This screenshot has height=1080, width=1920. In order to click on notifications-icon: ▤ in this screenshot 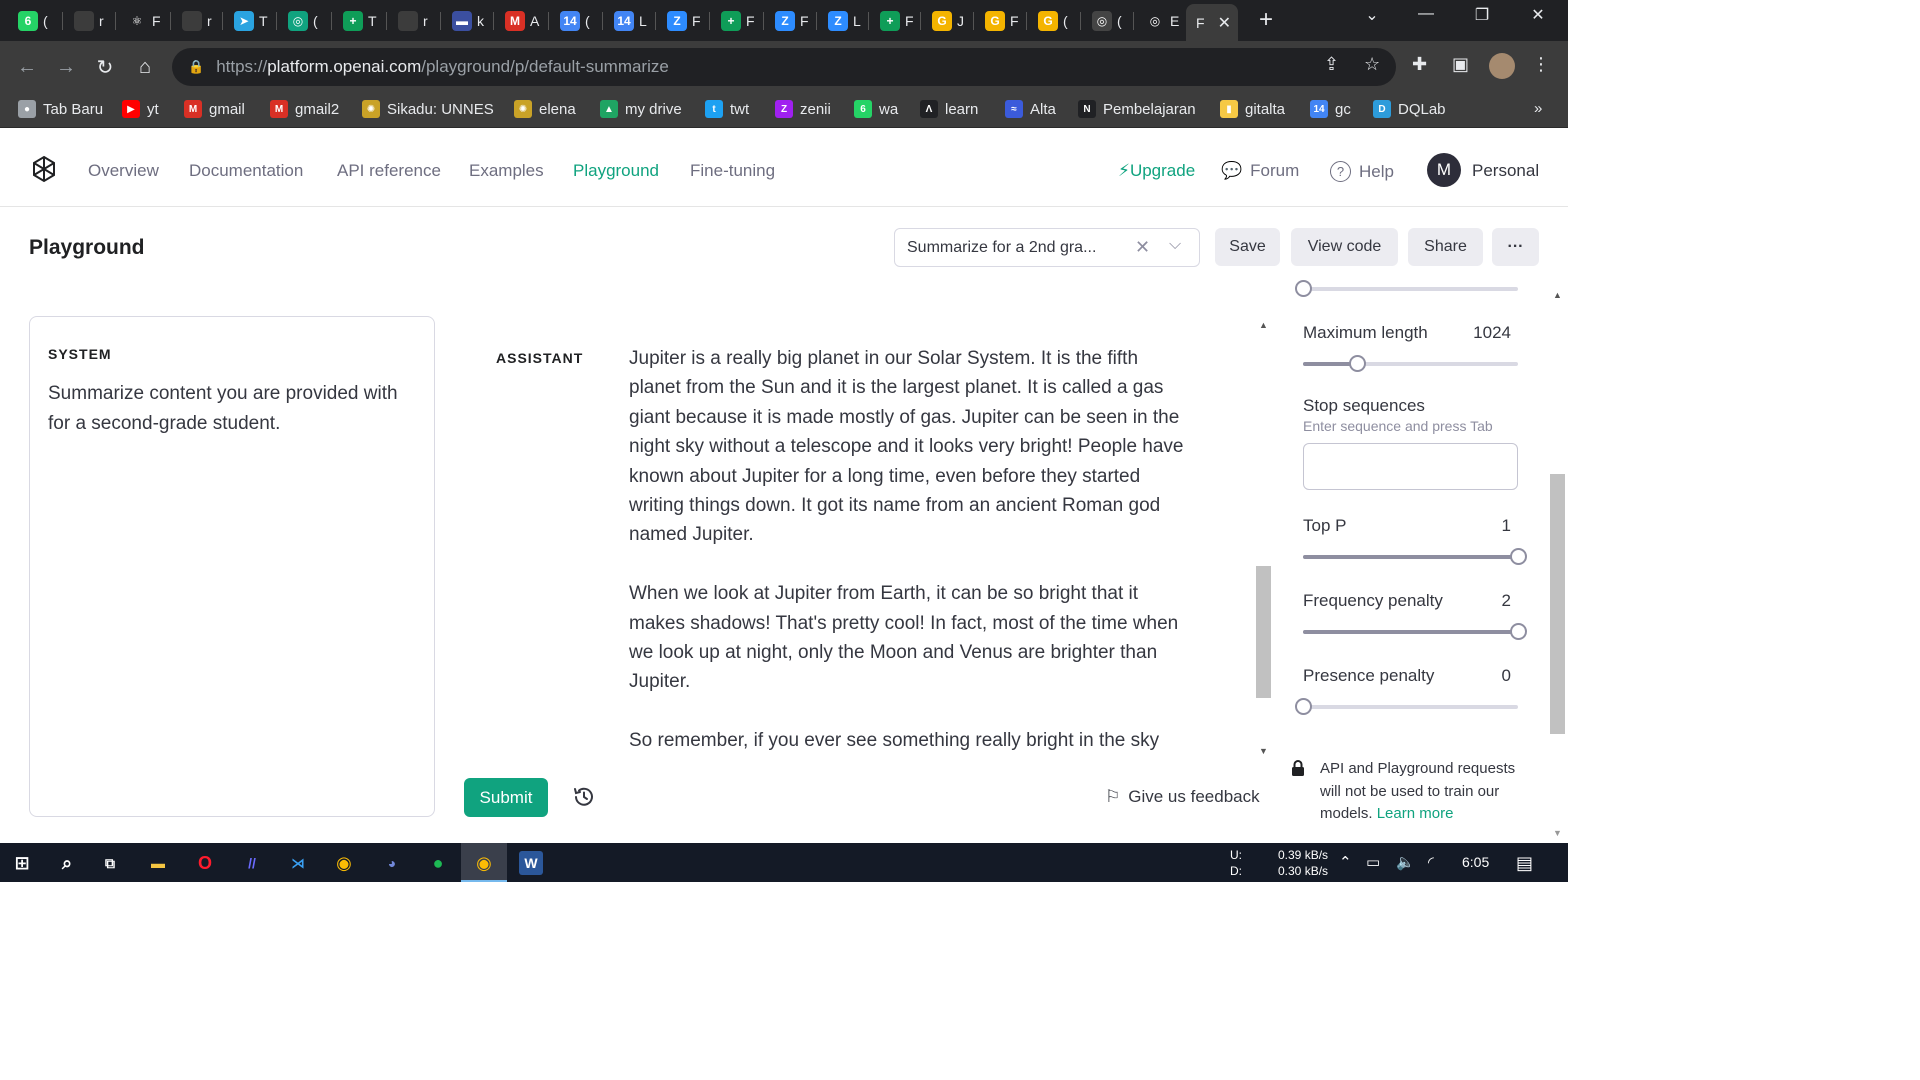, I will do `click(1524, 863)`.